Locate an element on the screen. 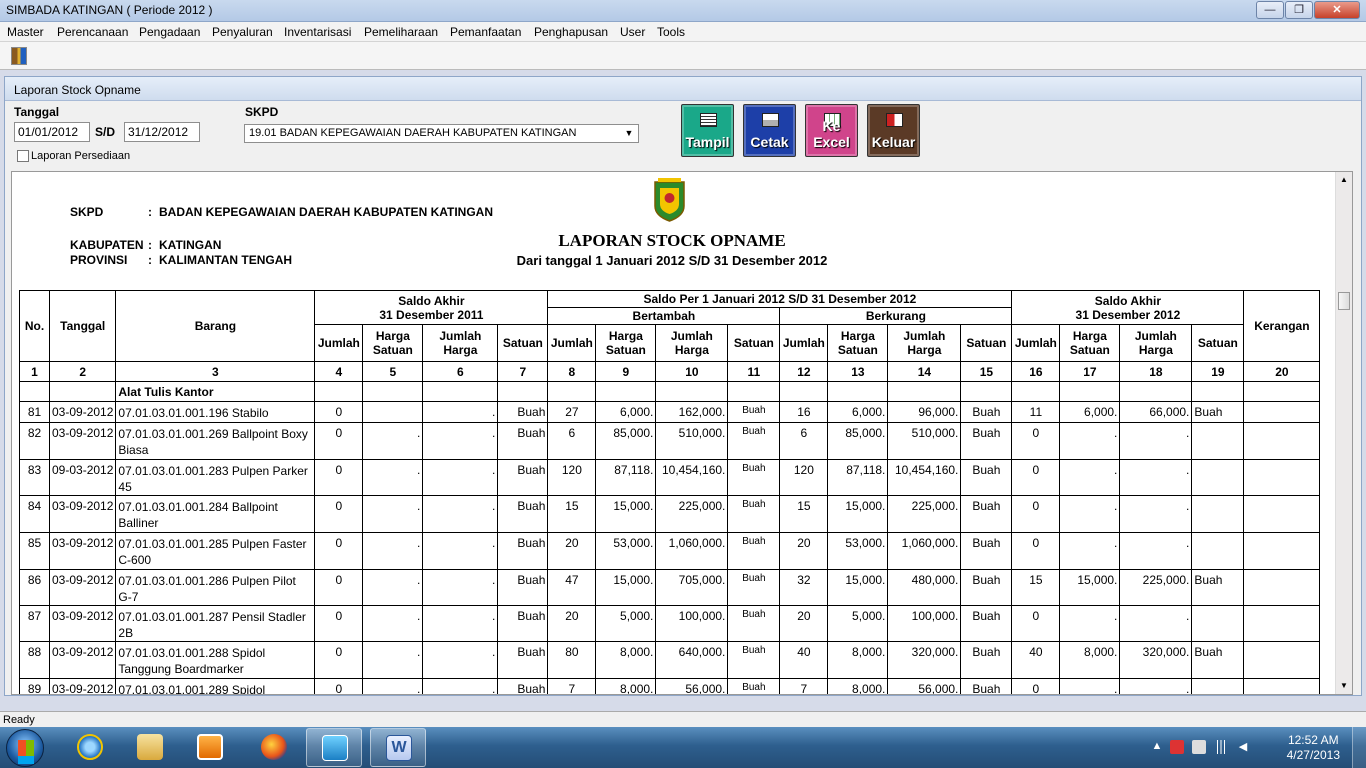  menu-penghapusan: Penghapusan is located at coordinates (571, 32).